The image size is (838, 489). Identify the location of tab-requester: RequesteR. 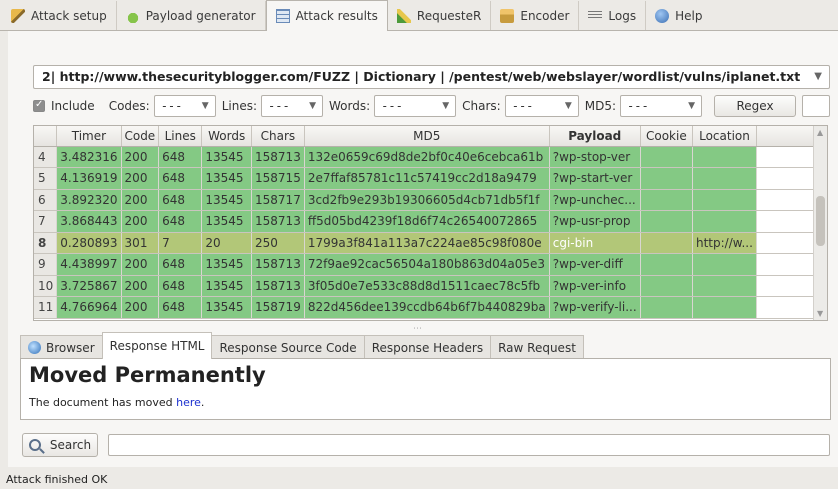
(440, 15).